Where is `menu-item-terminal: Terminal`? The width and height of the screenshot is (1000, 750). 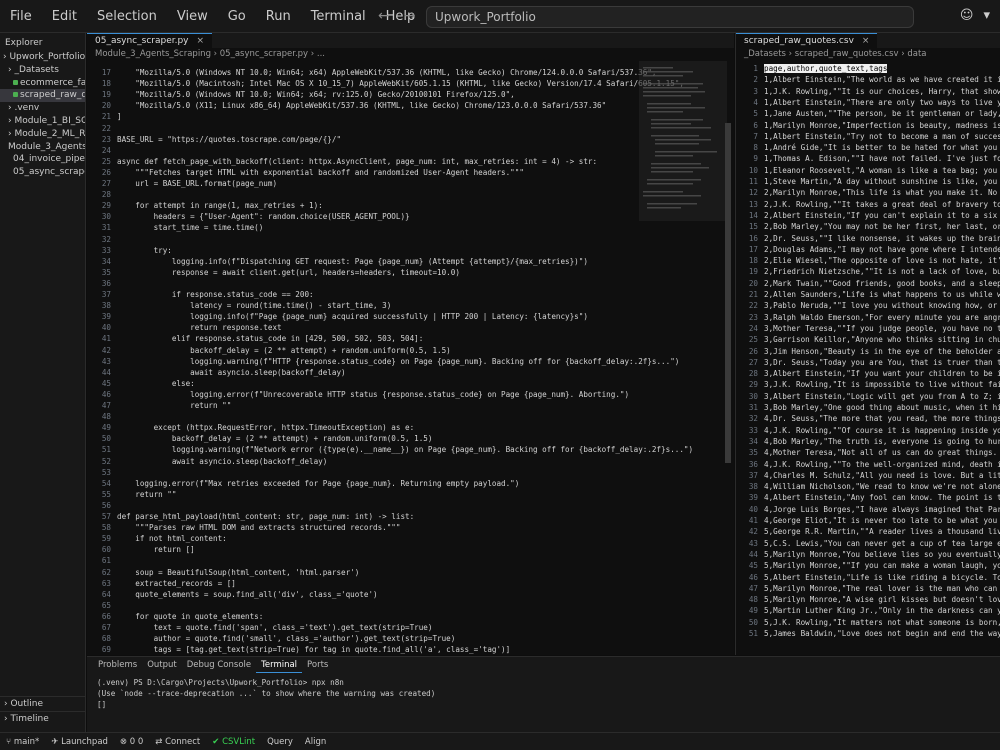 menu-item-terminal: Terminal is located at coordinates (338, 16).